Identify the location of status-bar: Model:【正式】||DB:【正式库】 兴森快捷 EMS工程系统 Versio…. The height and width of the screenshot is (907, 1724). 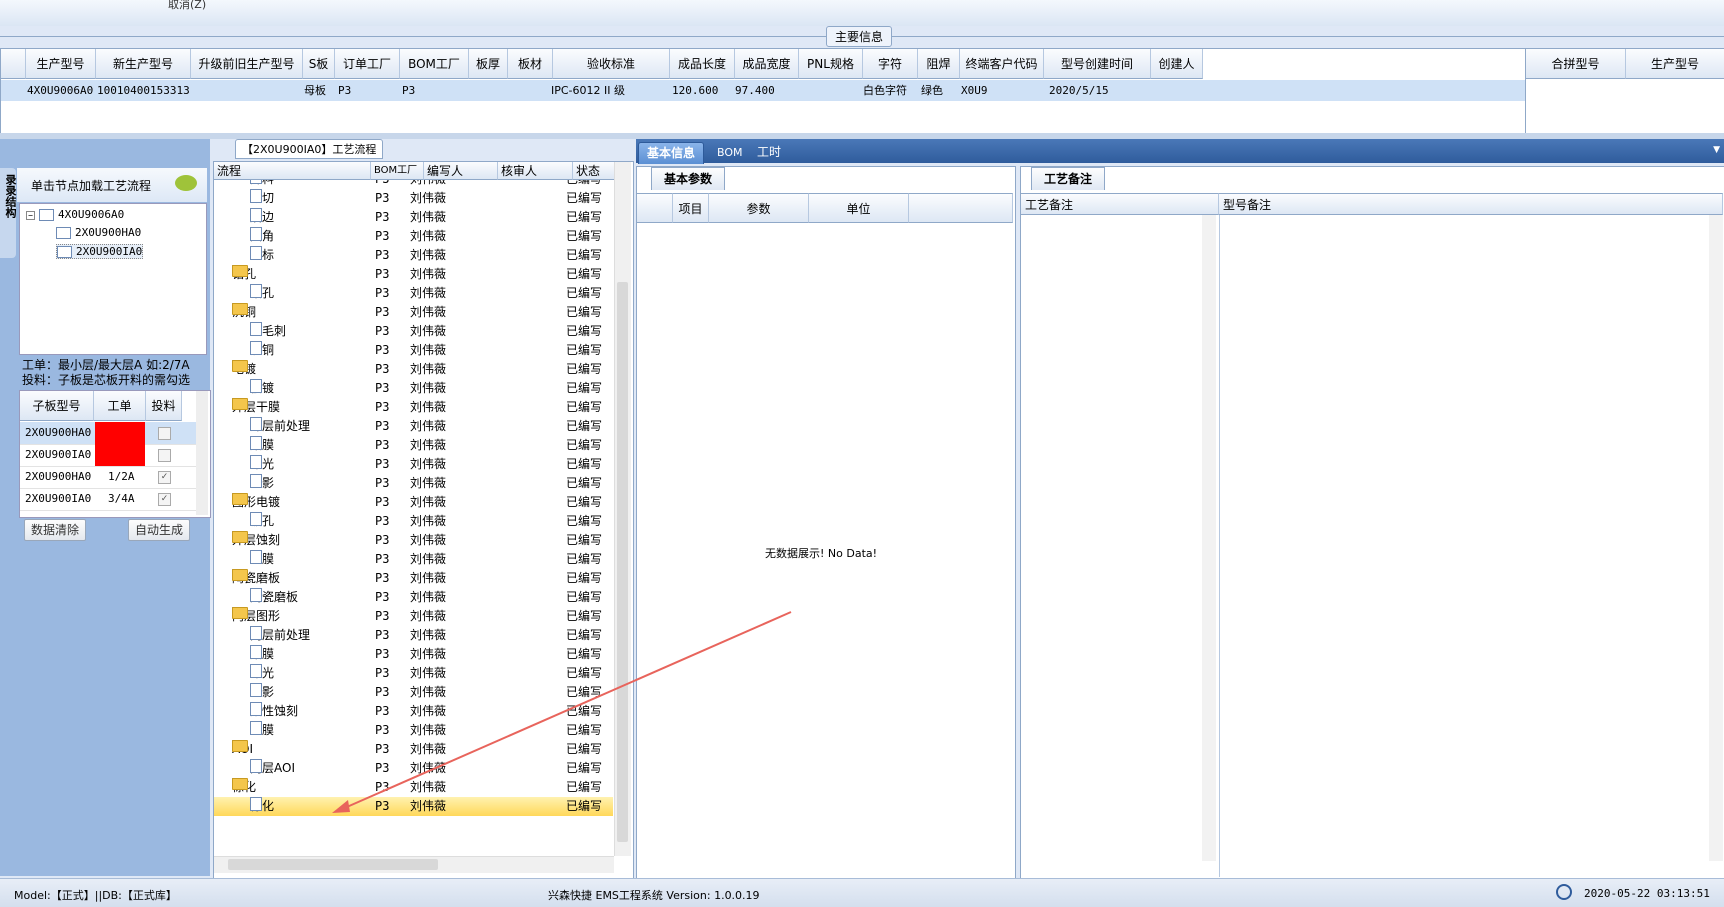
(862, 892).